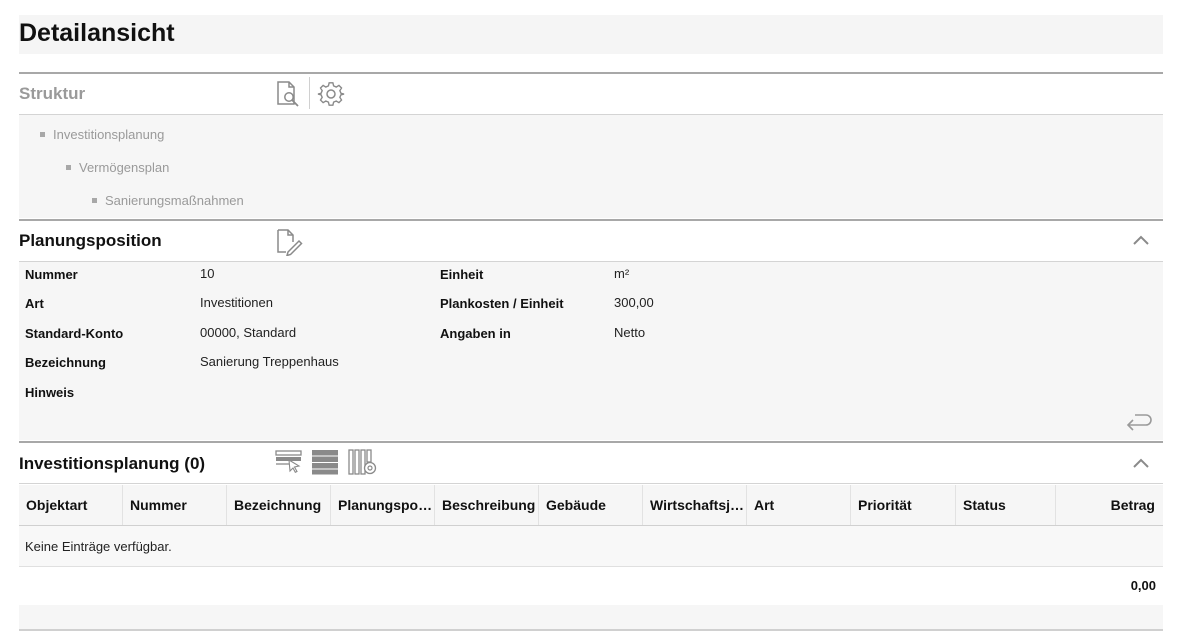  Describe the element at coordinates (74, 333) in the screenshot. I see `field-label-standard-konto: Standard-Konto` at that location.